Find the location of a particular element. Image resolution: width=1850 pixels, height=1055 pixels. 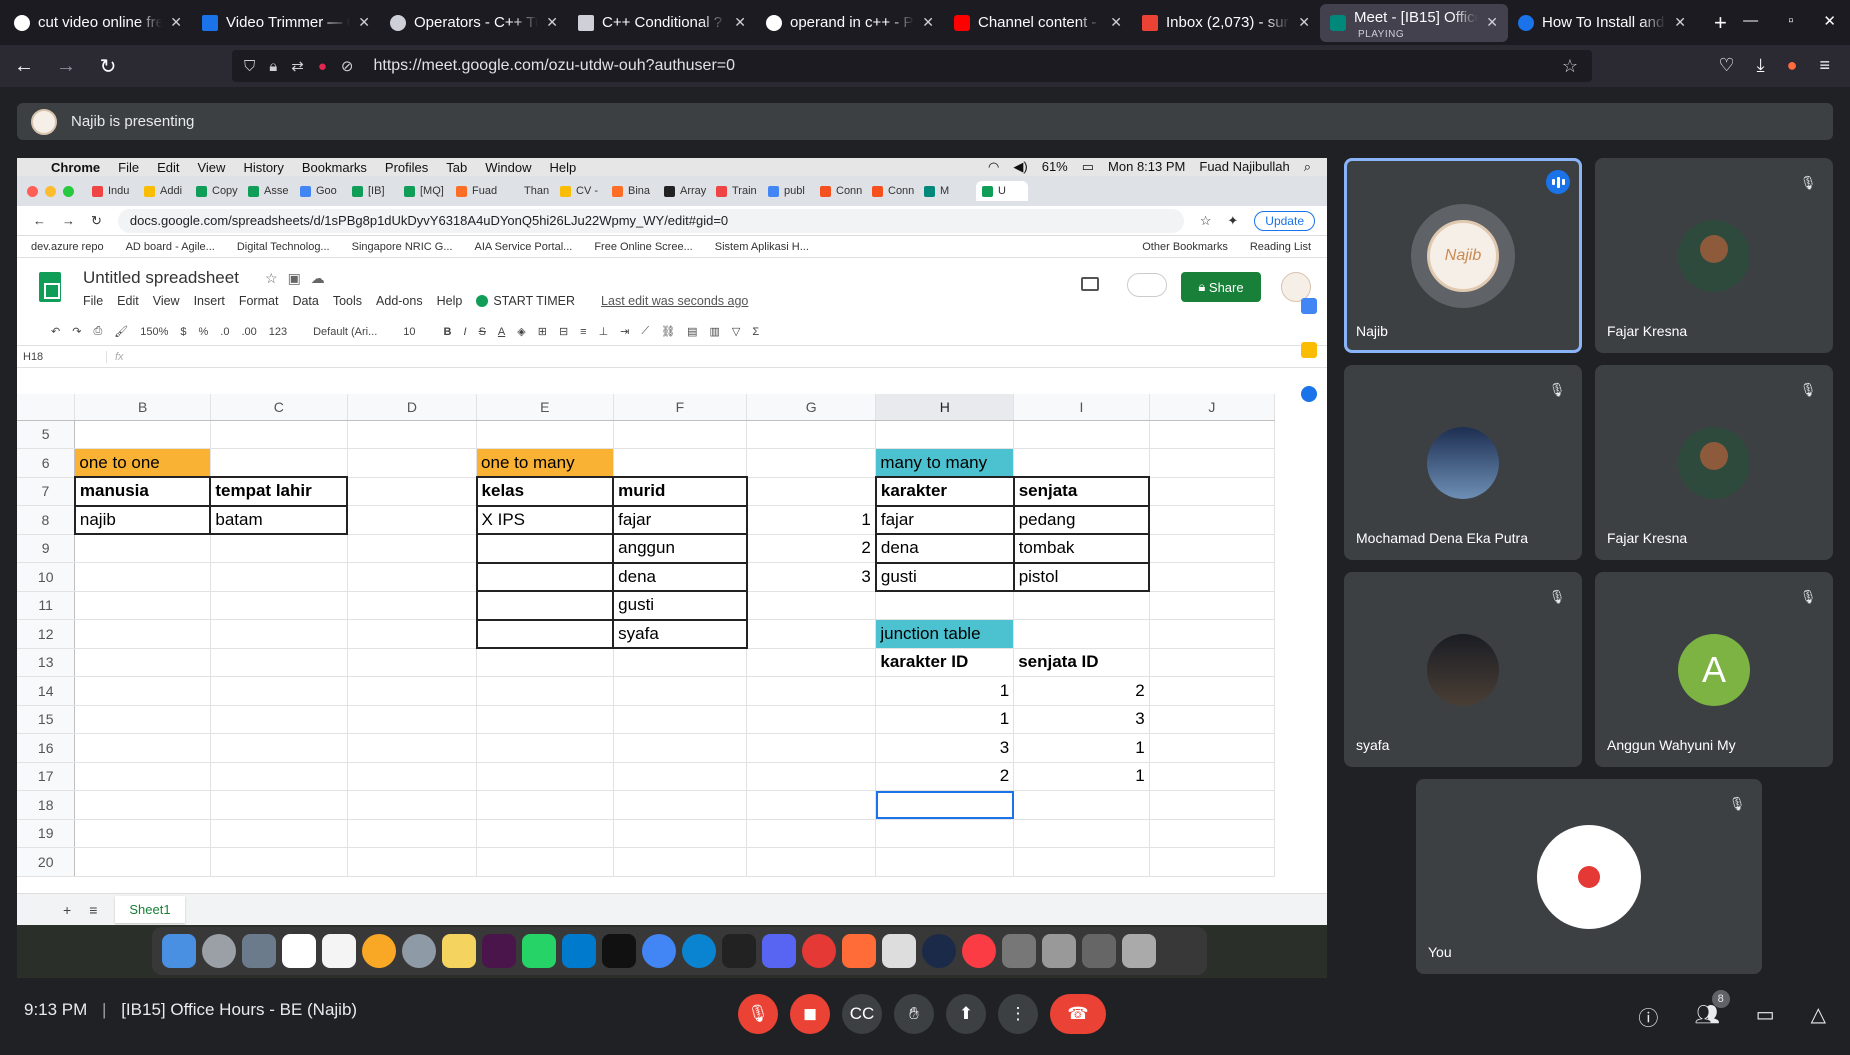

browser-tab: Video Trimmer — Cut ✕ is located at coordinates (286, 23).